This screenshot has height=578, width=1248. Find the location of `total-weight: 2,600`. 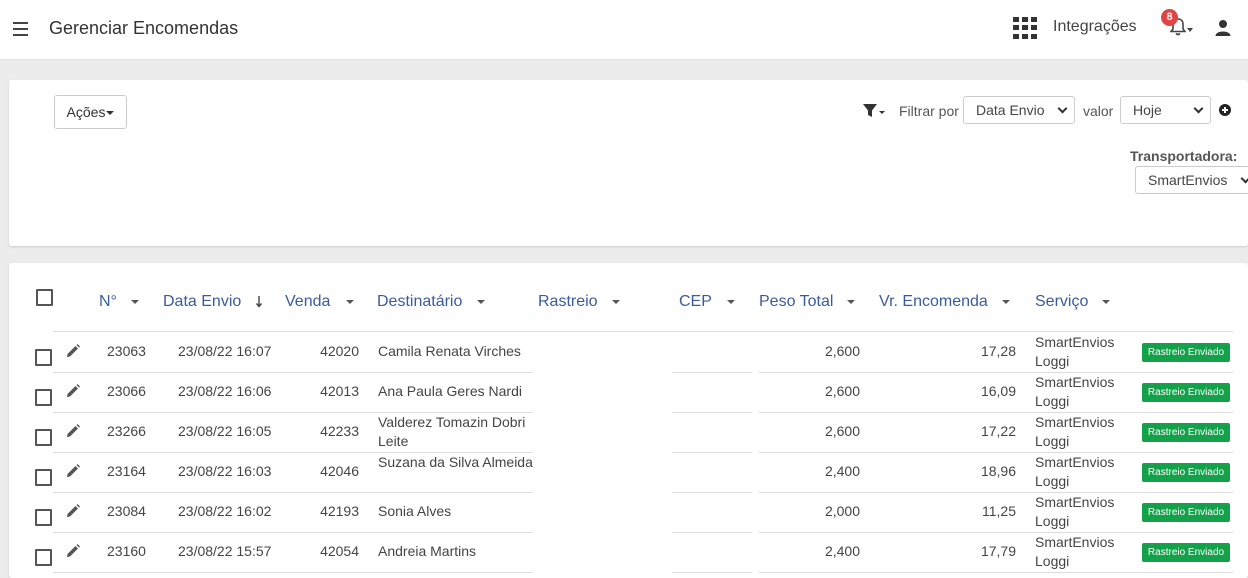

total-weight: 2,600 is located at coordinates (842, 351).